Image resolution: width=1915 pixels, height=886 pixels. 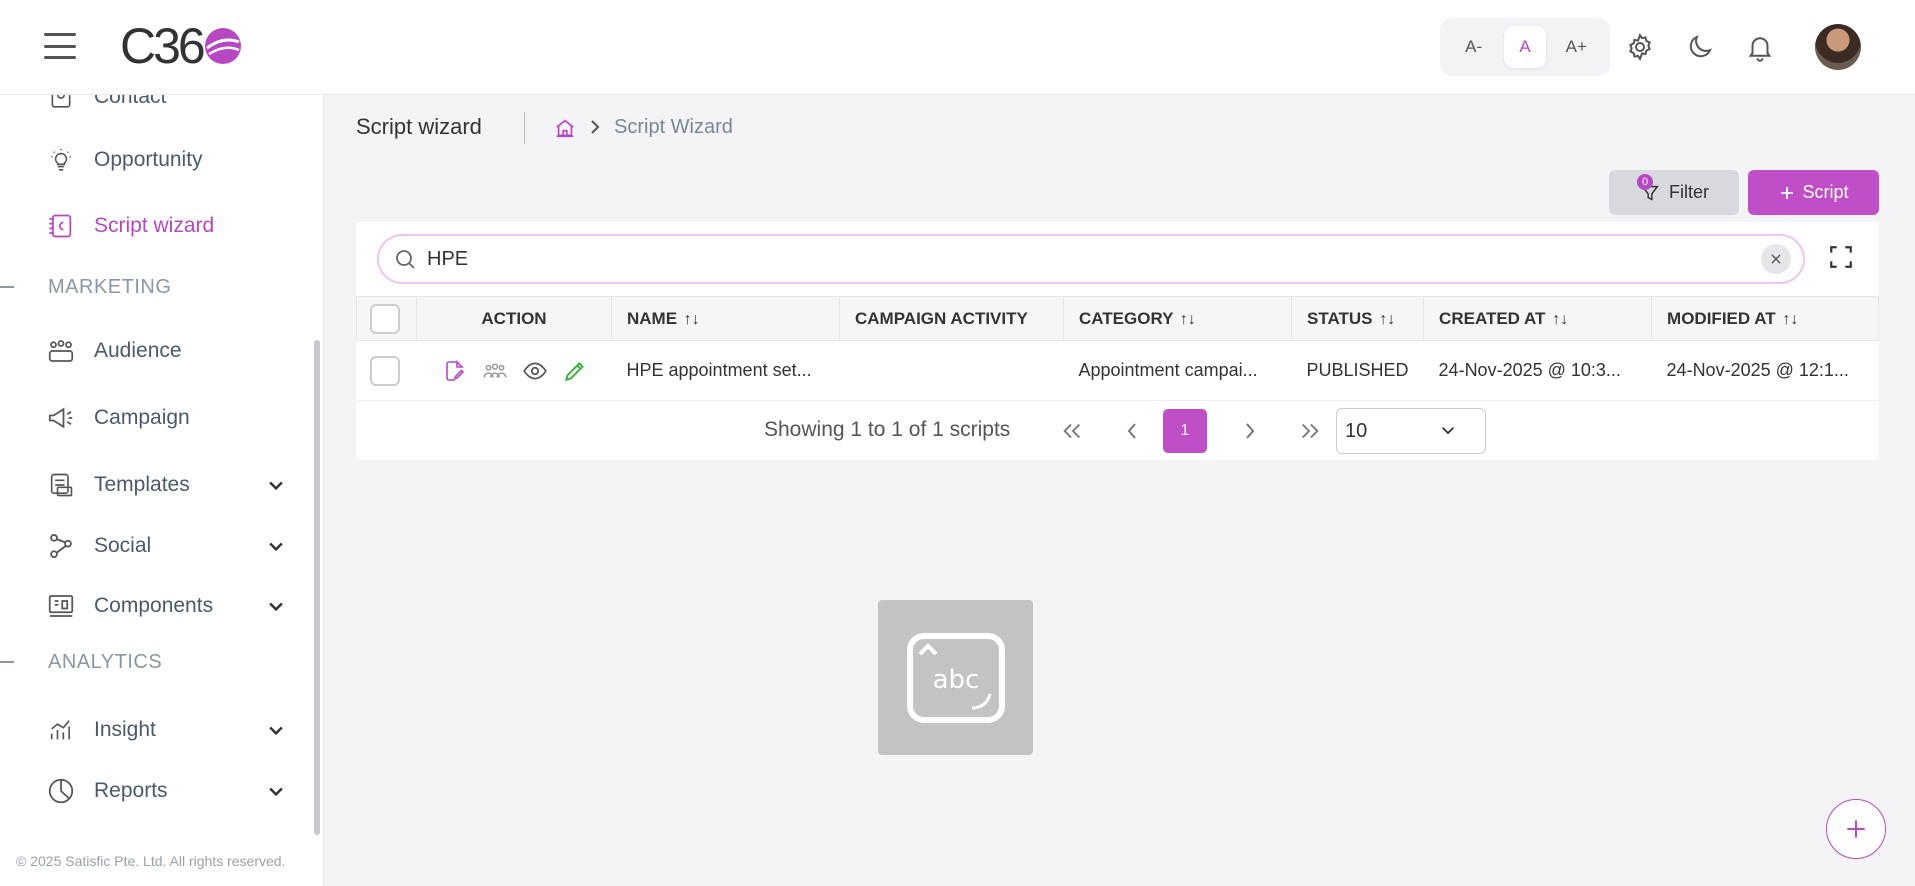 What do you see at coordinates (1765, 318) in the screenshot?
I see `column-header-modified-at: MODIFIED AT ↑↓` at bounding box center [1765, 318].